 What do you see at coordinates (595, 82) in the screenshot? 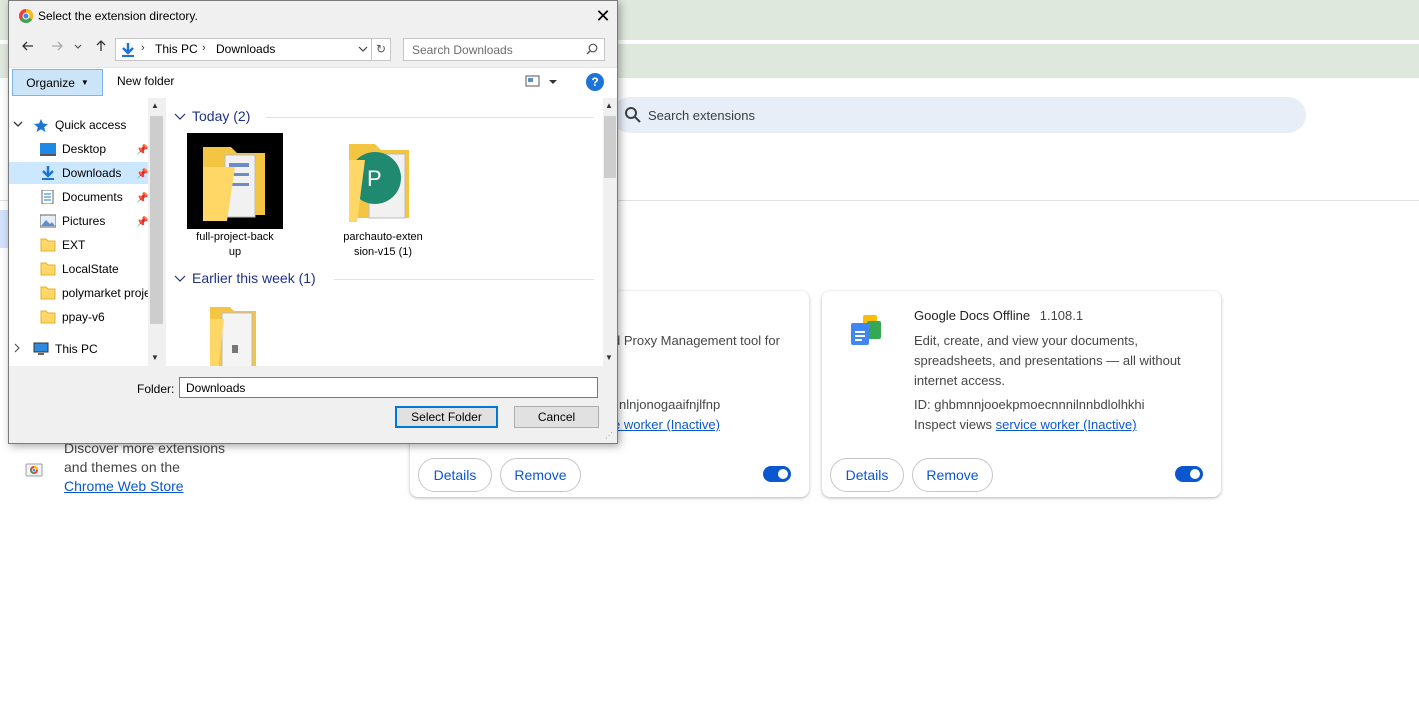
I see `help-icon: ?` at bounding box center [595, 82].